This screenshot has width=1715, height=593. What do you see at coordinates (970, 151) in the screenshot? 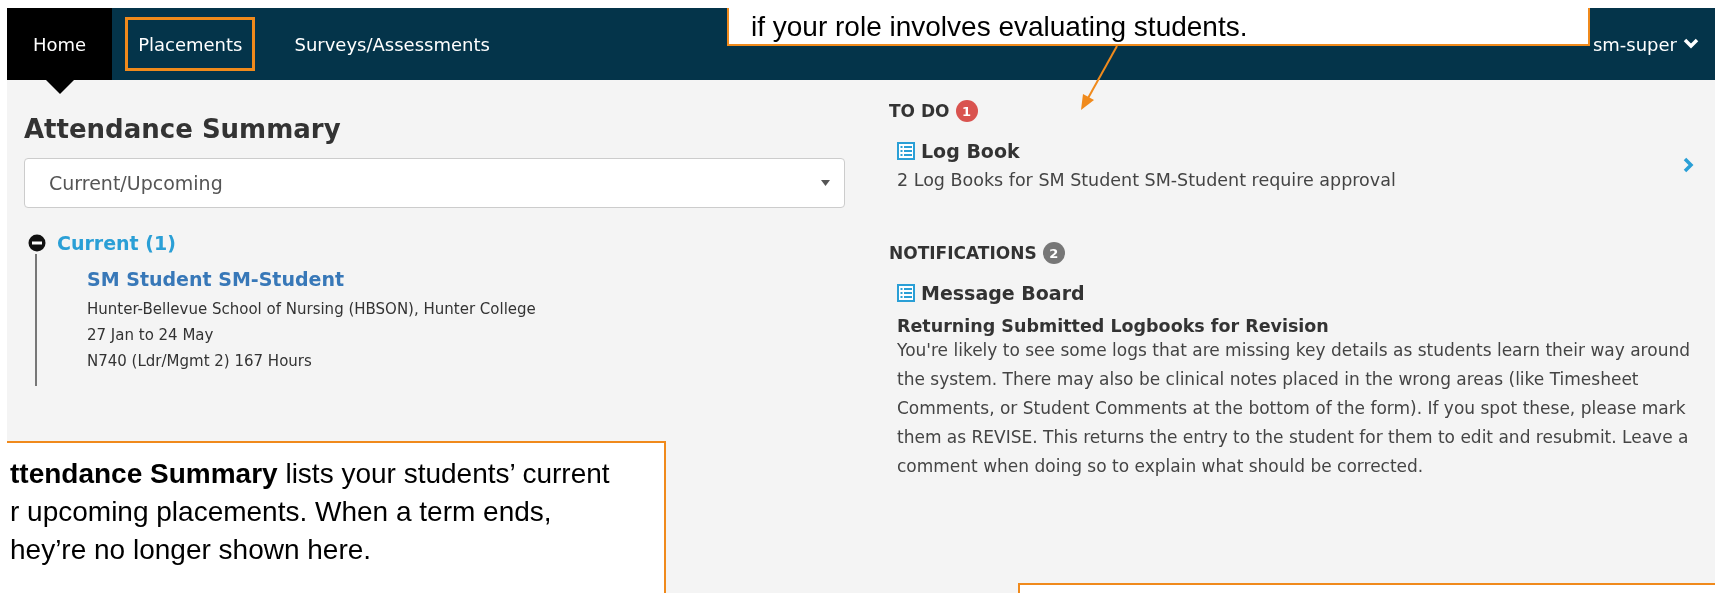
I see `todo-title: Log Book` at bounding box center [970, 151].